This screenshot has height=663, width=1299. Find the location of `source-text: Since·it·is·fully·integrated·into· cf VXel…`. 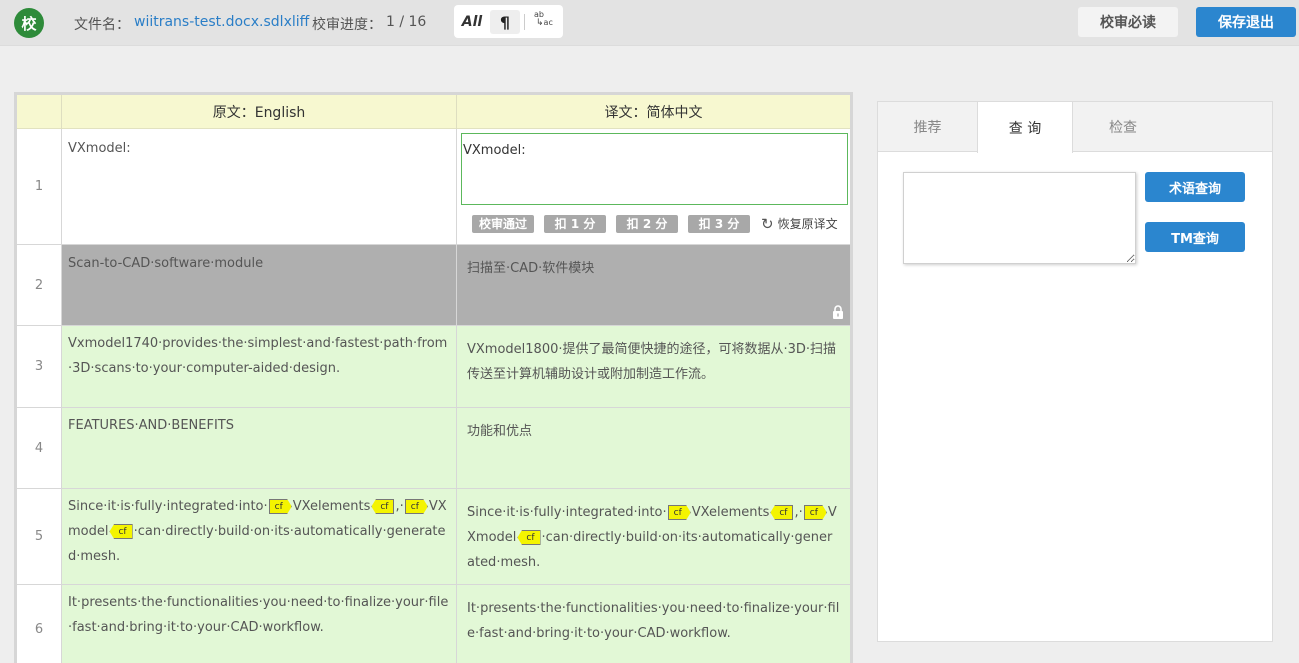

source-text: Since·it·is·fully·integrated·into· cf VXel… is located at coordinates (259, 536).